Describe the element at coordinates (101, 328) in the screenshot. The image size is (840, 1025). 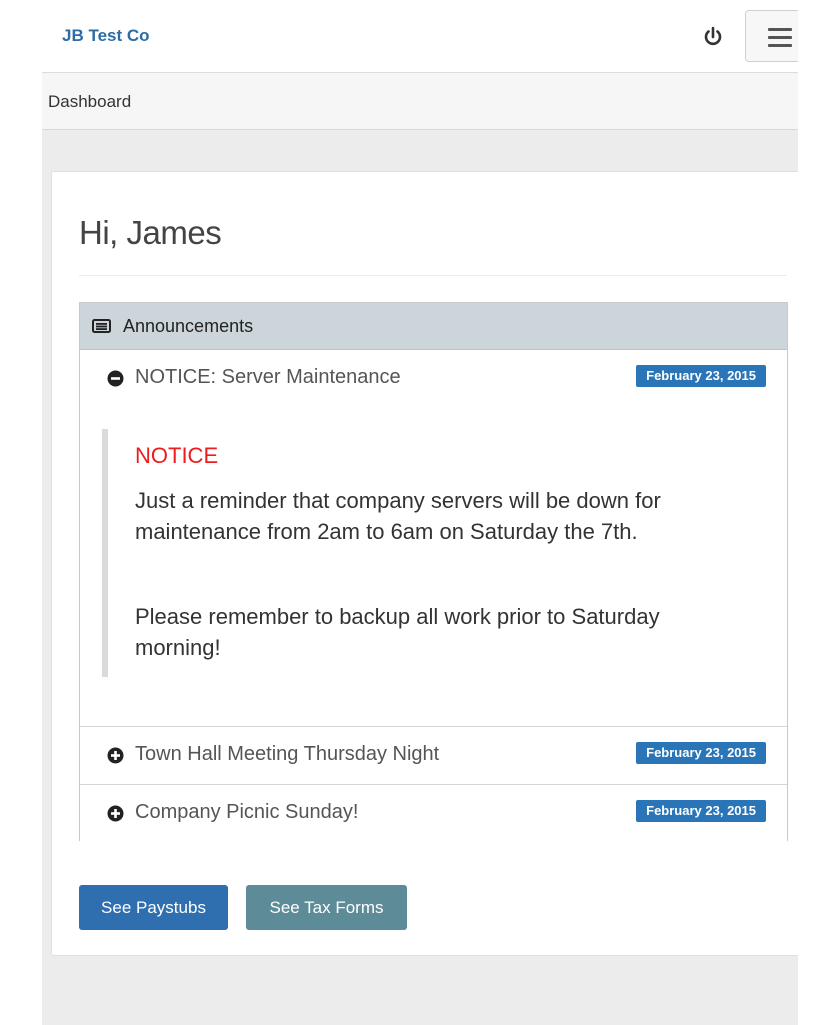
I see `list-alt-icon` at that location.